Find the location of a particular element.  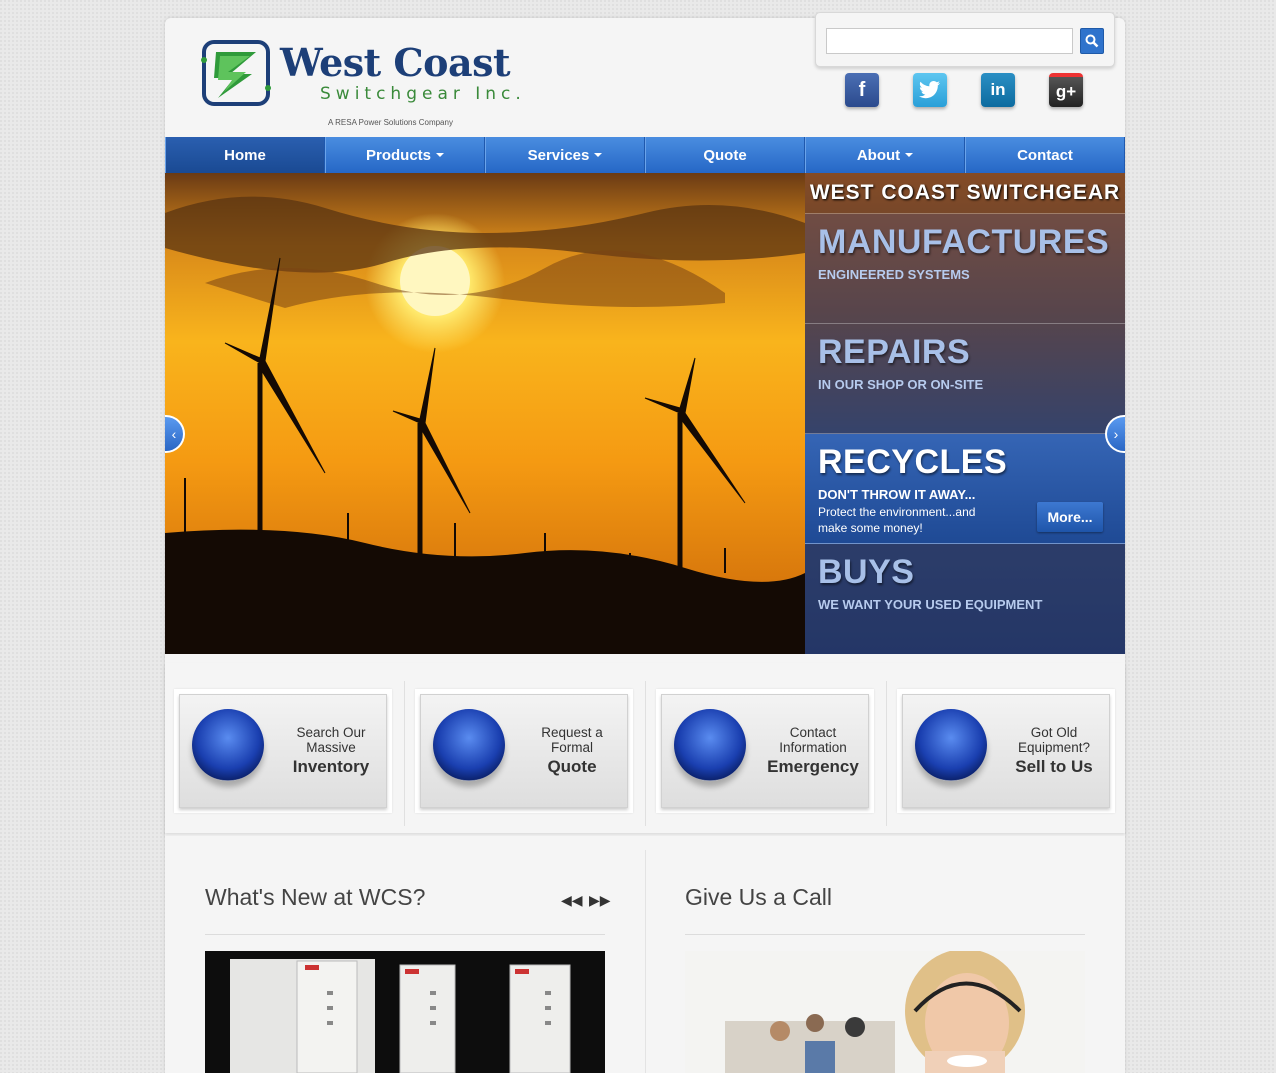

row-subtitle: IN OUR SHOP OR ON-SITE is located at coordinates (901, 384).